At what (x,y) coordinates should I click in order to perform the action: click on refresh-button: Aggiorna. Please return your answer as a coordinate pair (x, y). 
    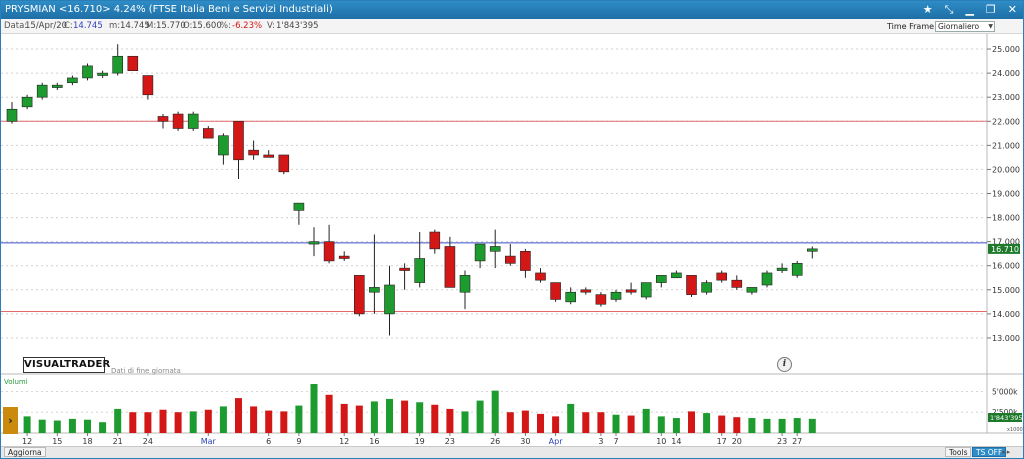
    Looking at the image, I should click on (25, 452).